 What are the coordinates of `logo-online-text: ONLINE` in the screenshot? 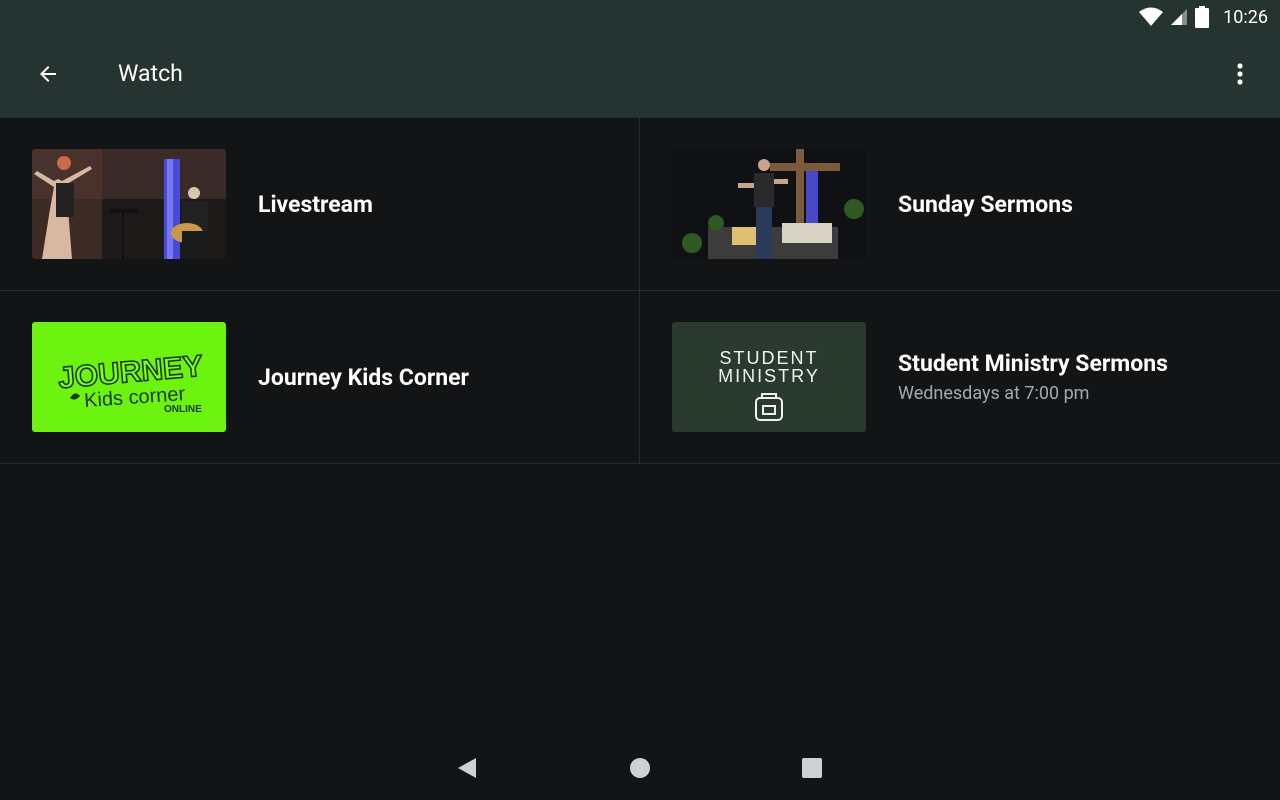 It's located at (183, 409).